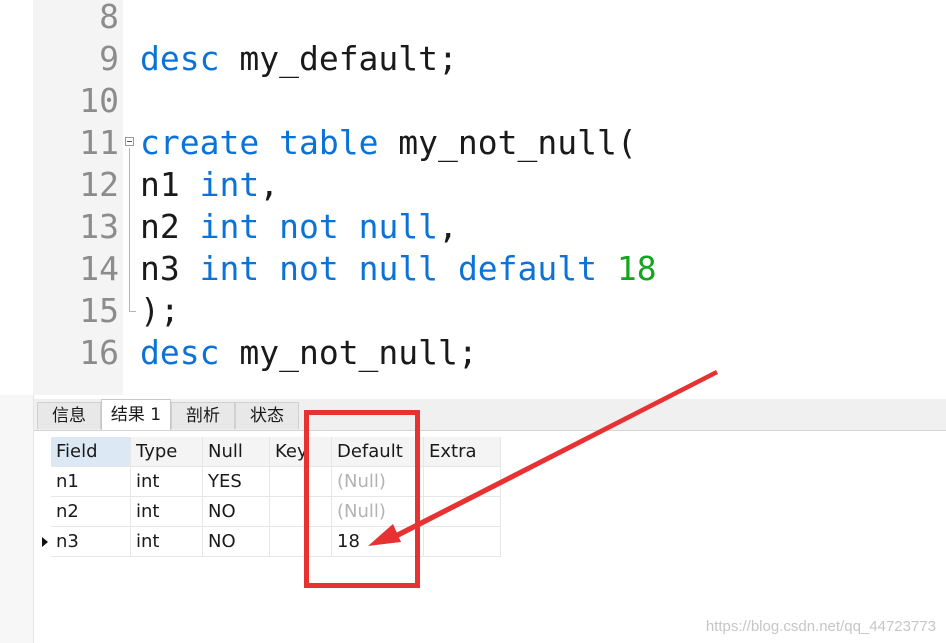  I want to click on sql-text: my_not_null(, so click(507, 142).